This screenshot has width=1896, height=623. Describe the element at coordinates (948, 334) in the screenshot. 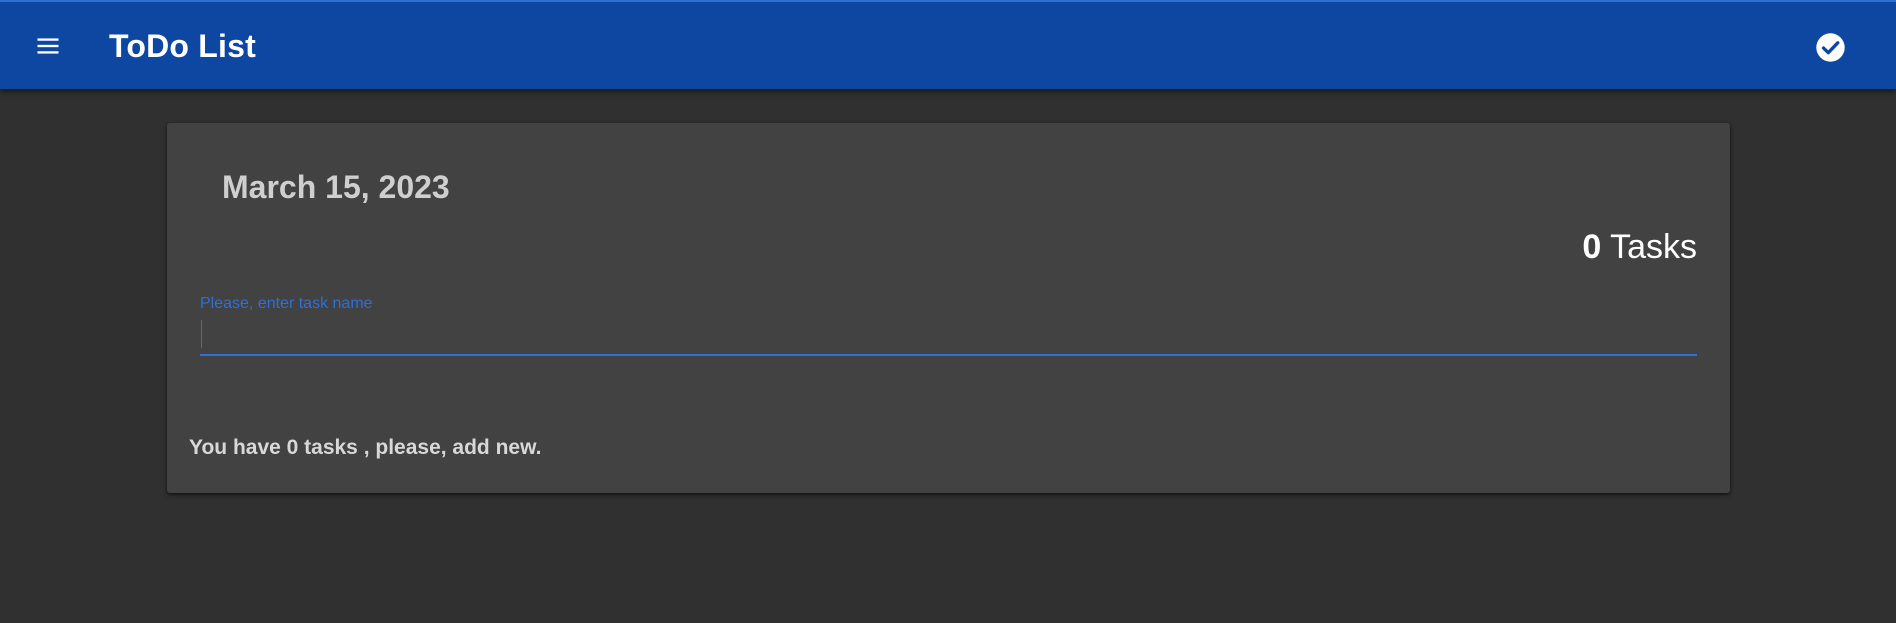

I see `task-name-input` at that location.